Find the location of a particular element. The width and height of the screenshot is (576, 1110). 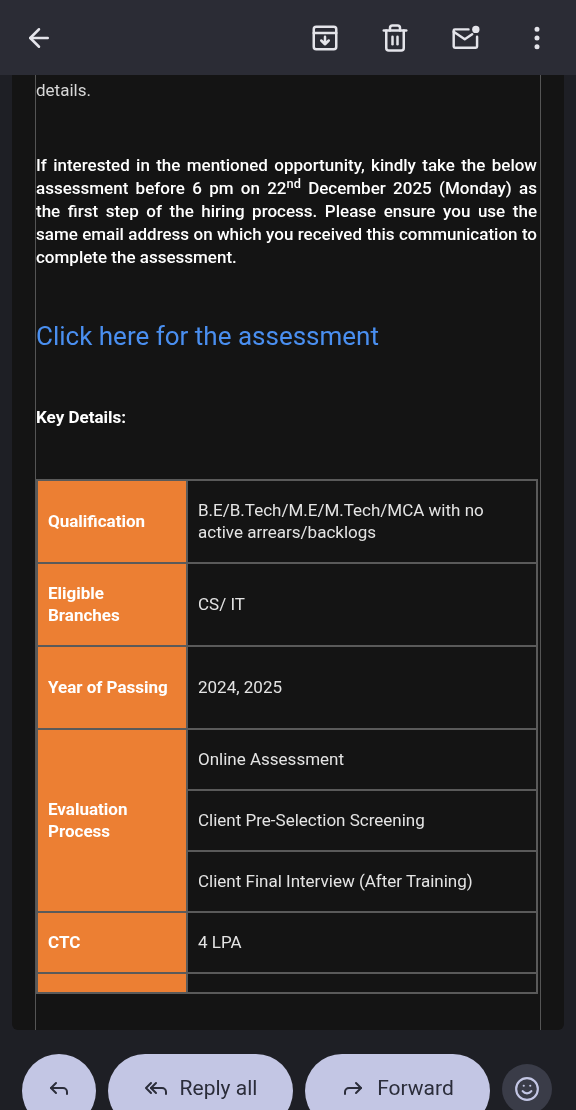

body-text: details. is located at coordinates (64, 90).